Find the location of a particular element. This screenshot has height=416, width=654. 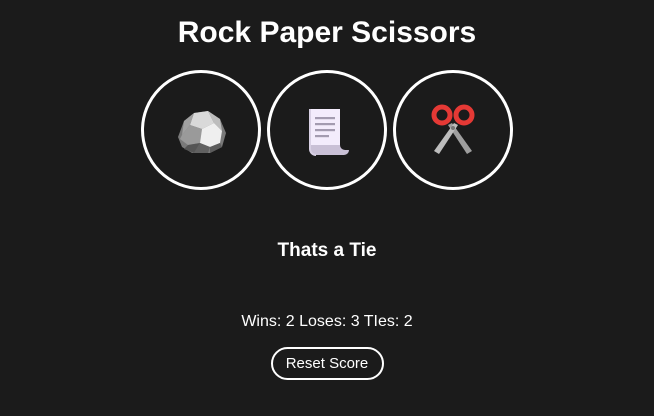

page-title: Rock Paper Scissors is located at coordinates (327, 32).